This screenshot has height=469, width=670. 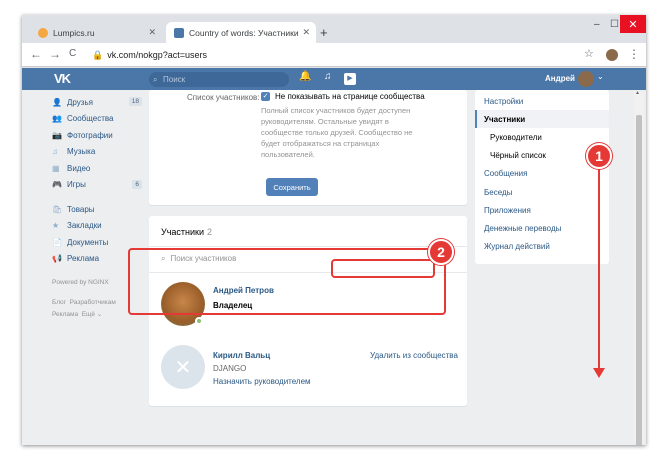 What do you see at coordinates (262, 381) in the screenshot?
I see `assign-manager-link: Назначить руководителем` at bounding box center [262, 381].